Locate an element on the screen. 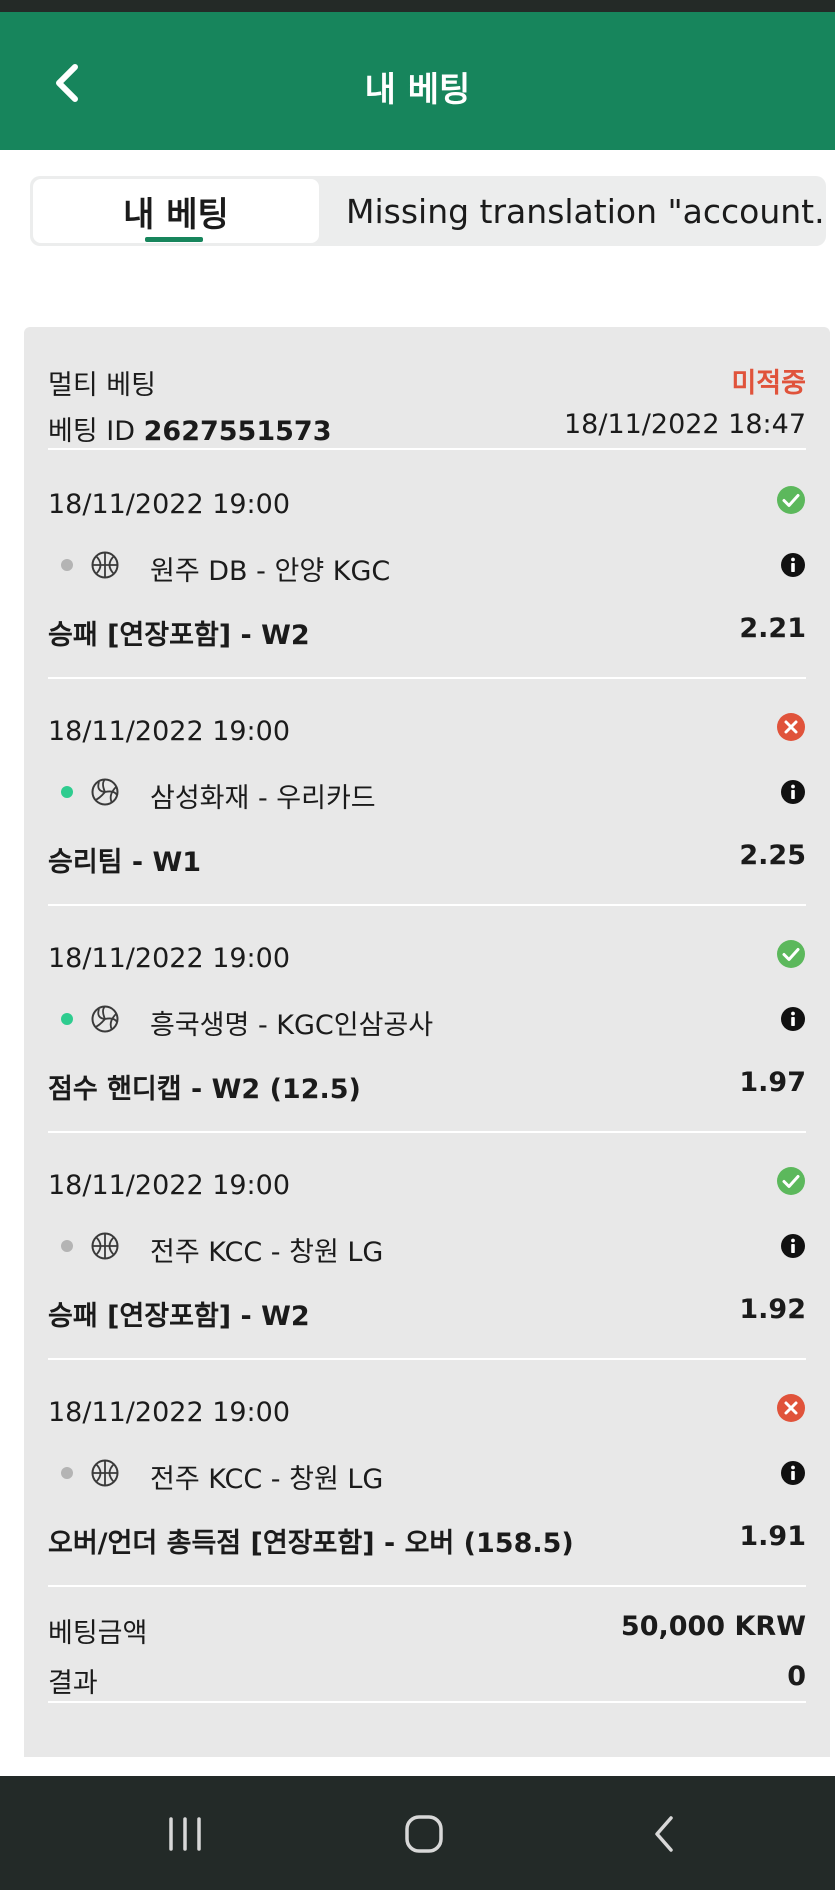 The image size is (835, 1890). event-odds: 2.25 is located at coordinates (772, 855).